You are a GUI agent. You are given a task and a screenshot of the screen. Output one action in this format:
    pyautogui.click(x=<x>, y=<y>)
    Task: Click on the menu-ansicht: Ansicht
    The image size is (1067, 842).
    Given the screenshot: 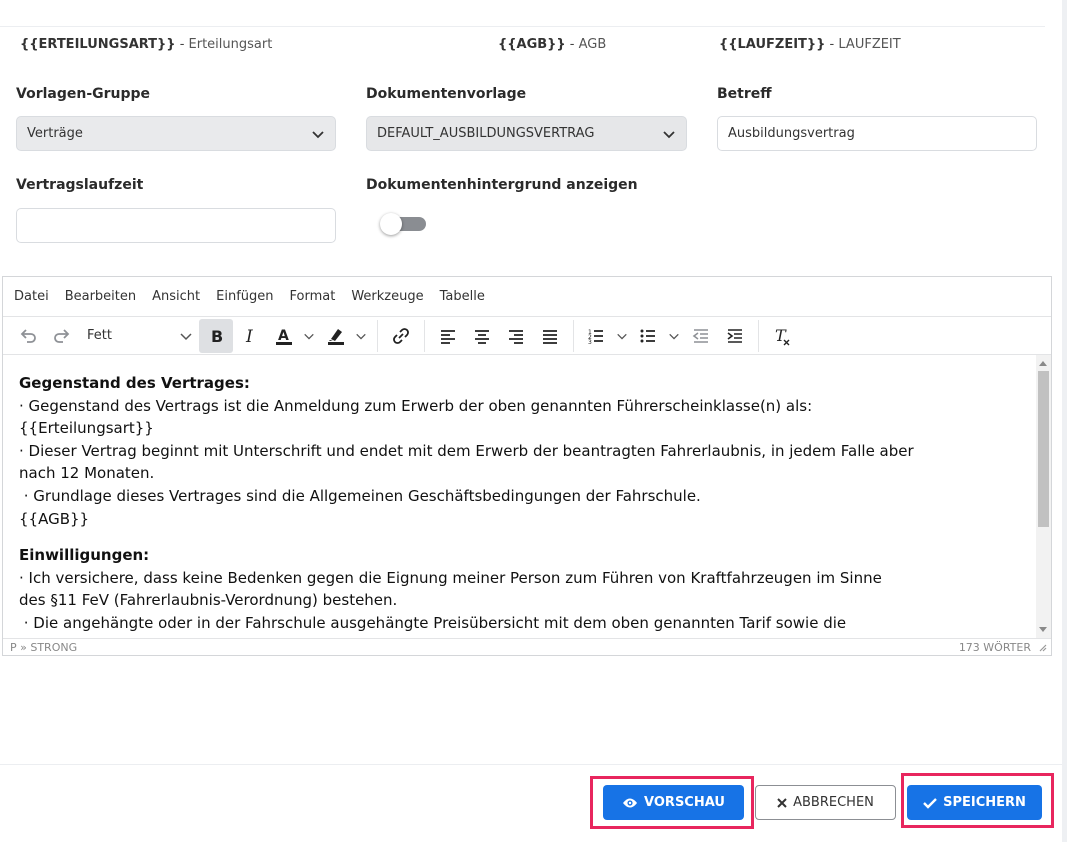 What is the action you would take?
    pyautogui.click(x=176, y=296)
    